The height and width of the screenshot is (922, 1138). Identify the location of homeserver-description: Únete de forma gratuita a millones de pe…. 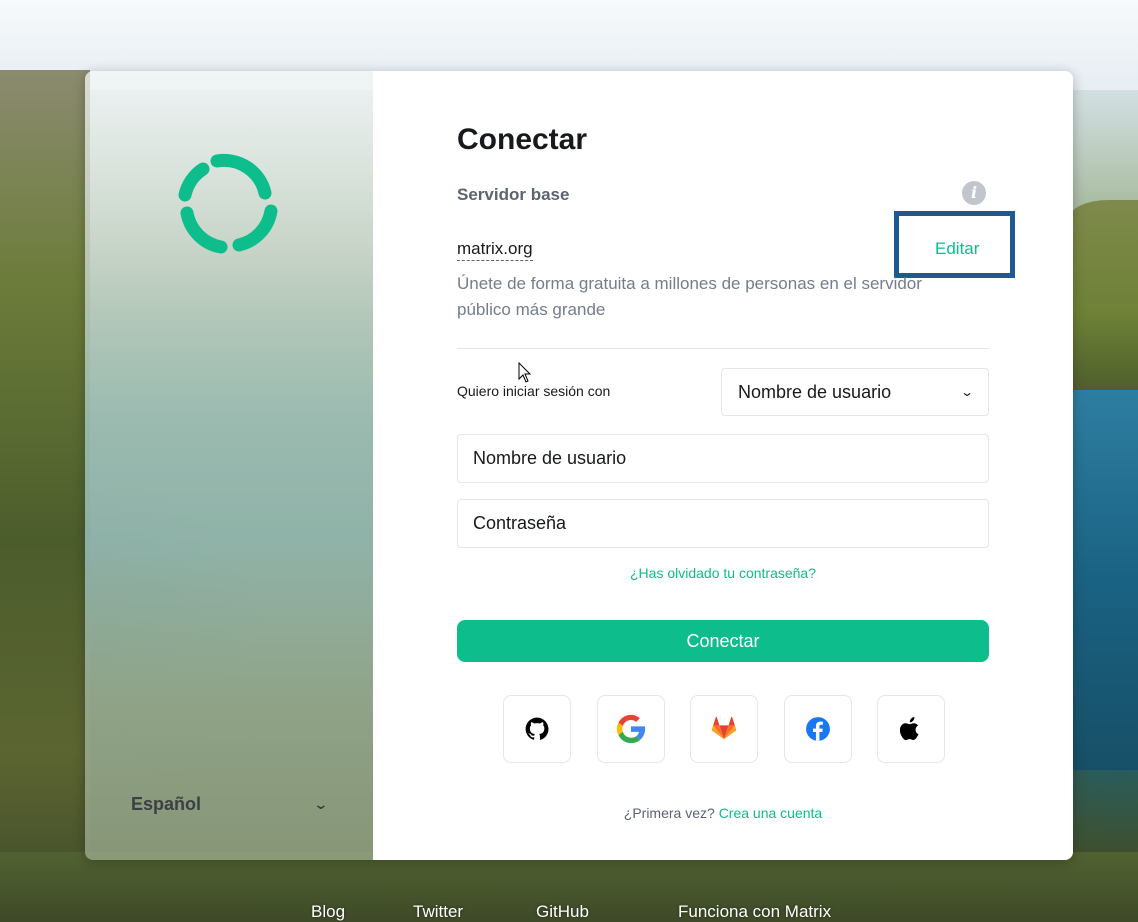
(689, 296).